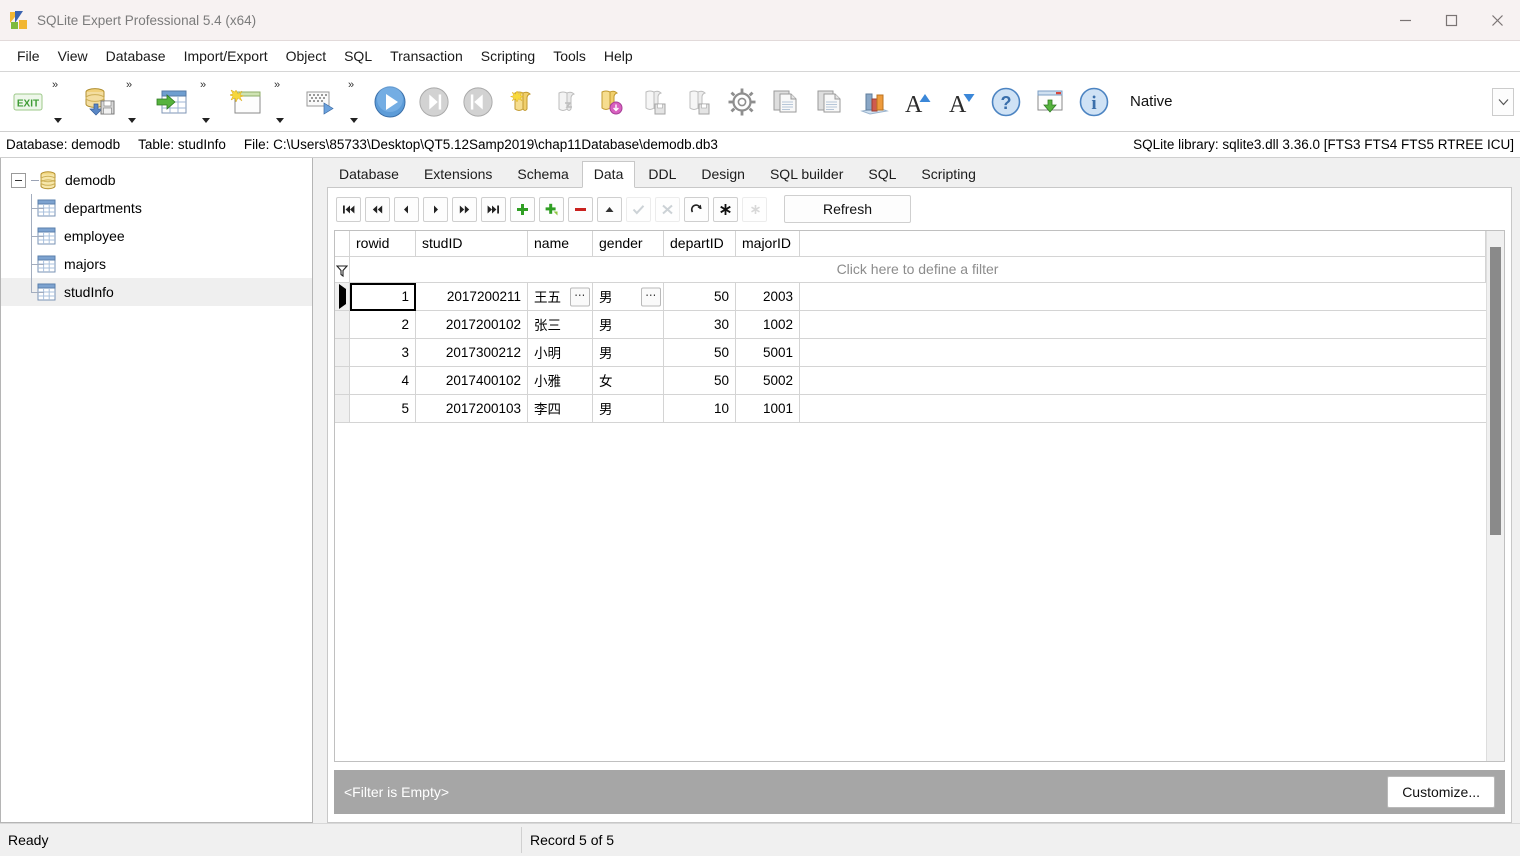 This screenshot has height=856, width=1520. I want to click on menu-import-export: Import/Export, so click(226, 56).